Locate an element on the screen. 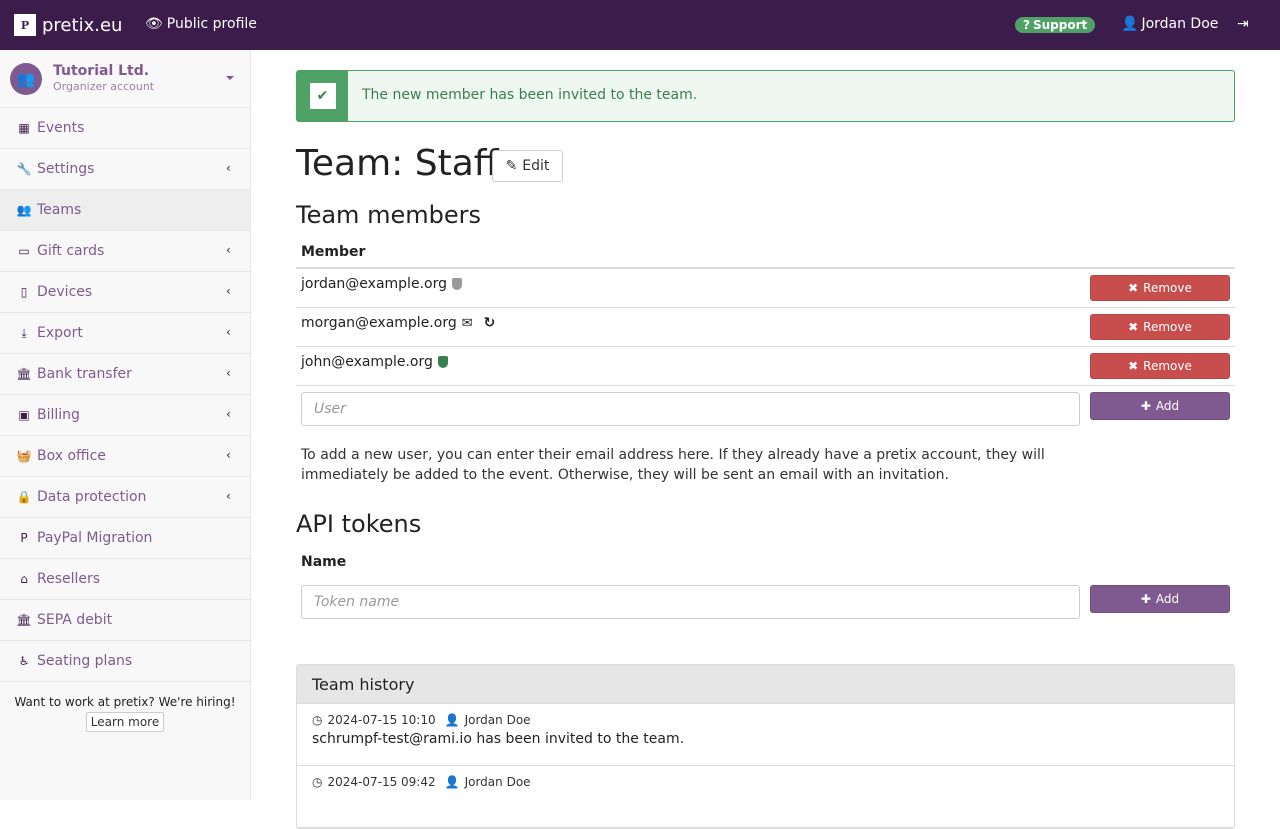 Image resolution: width=1280 pixels, height=829 pixels. team-members-heading: Team members is located at coordinates (388, 215).